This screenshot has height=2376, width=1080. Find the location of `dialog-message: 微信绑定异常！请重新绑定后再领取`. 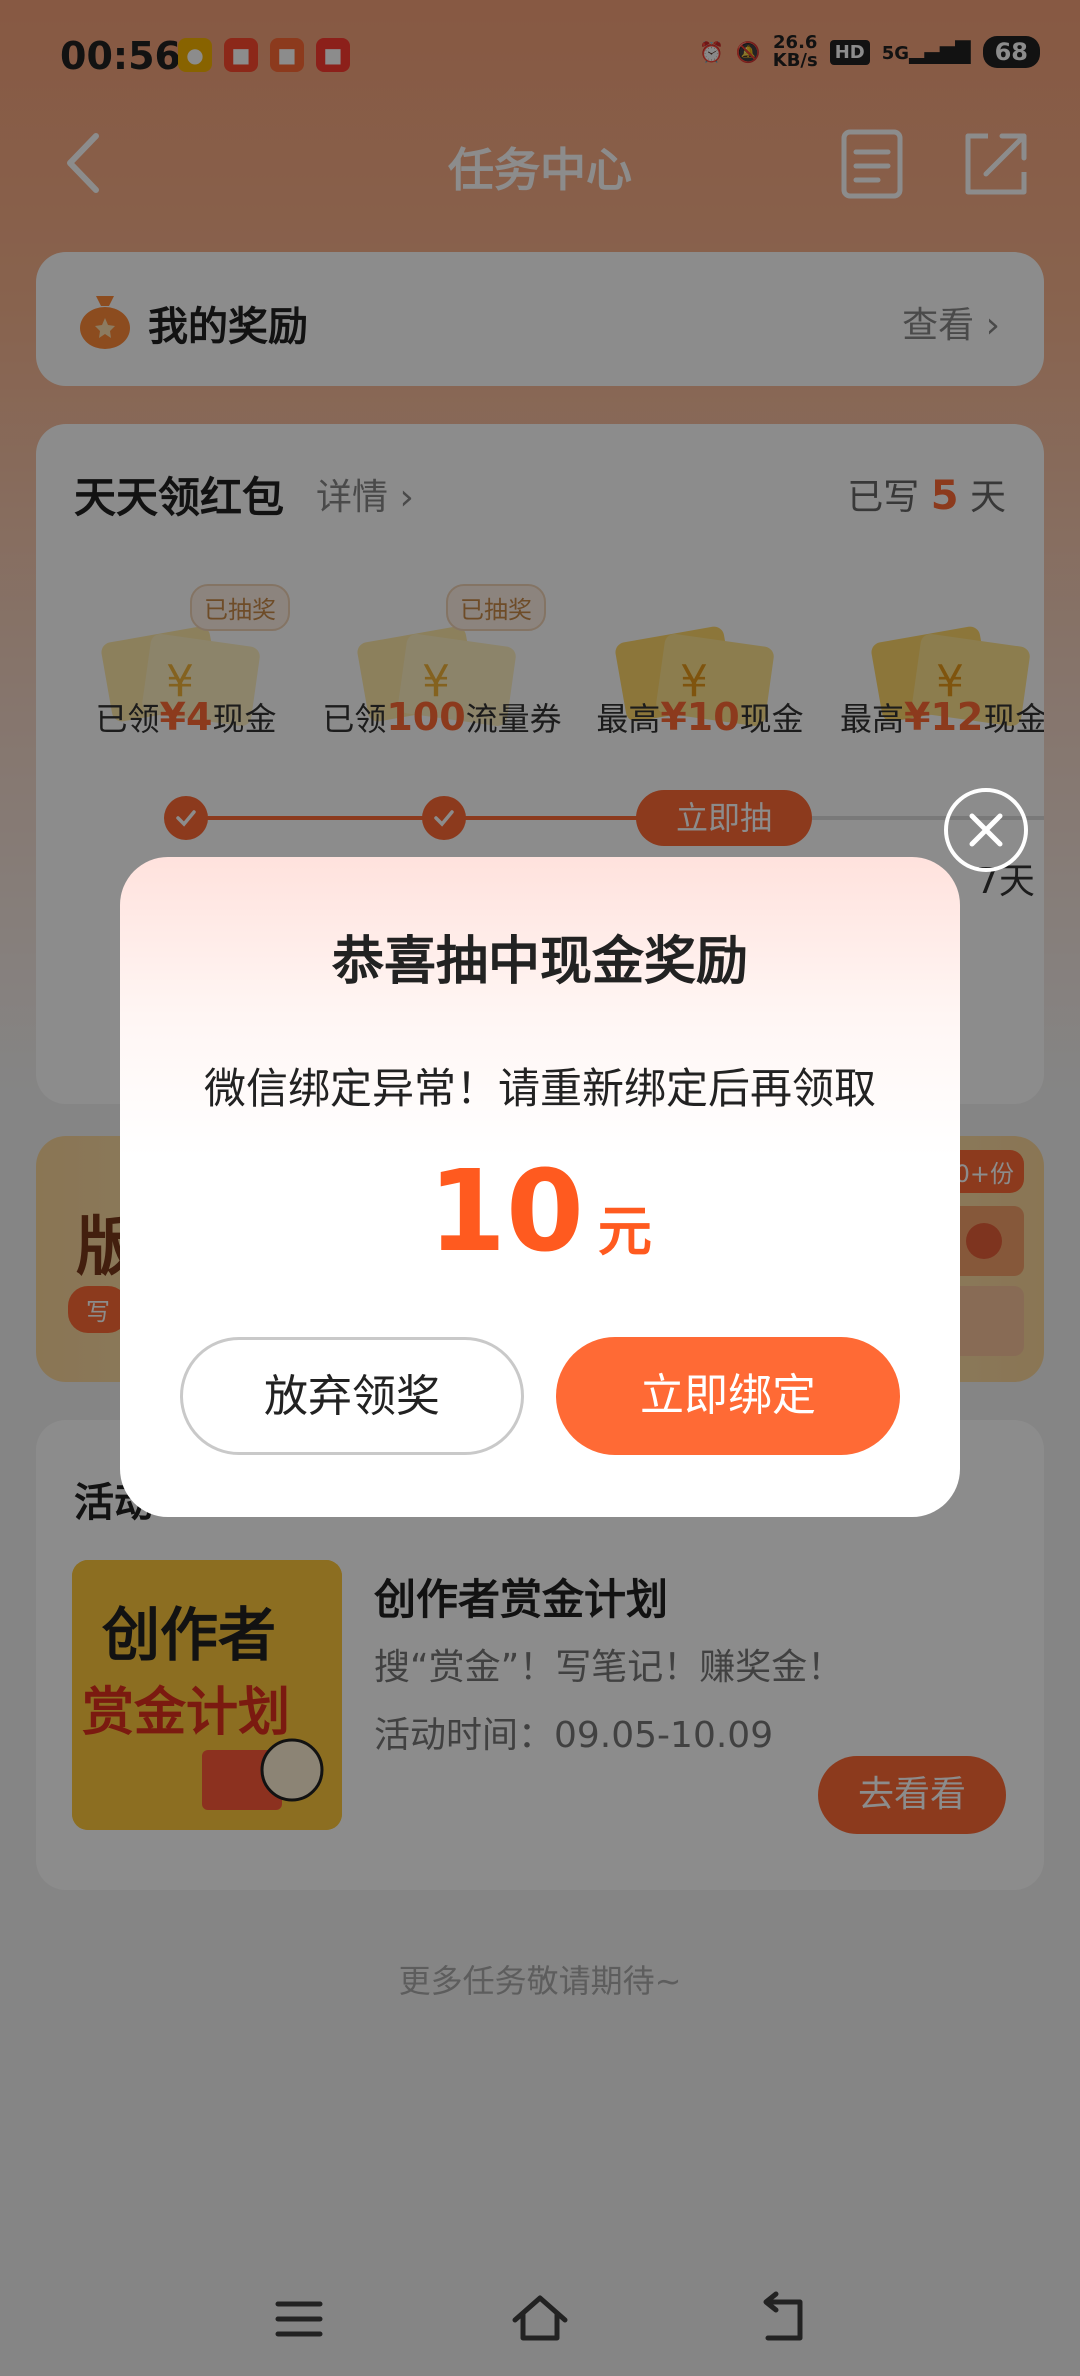

dialog-message: 微信绑定异常！请重新绑定后再领取 is located at coordinates (539, 1088).